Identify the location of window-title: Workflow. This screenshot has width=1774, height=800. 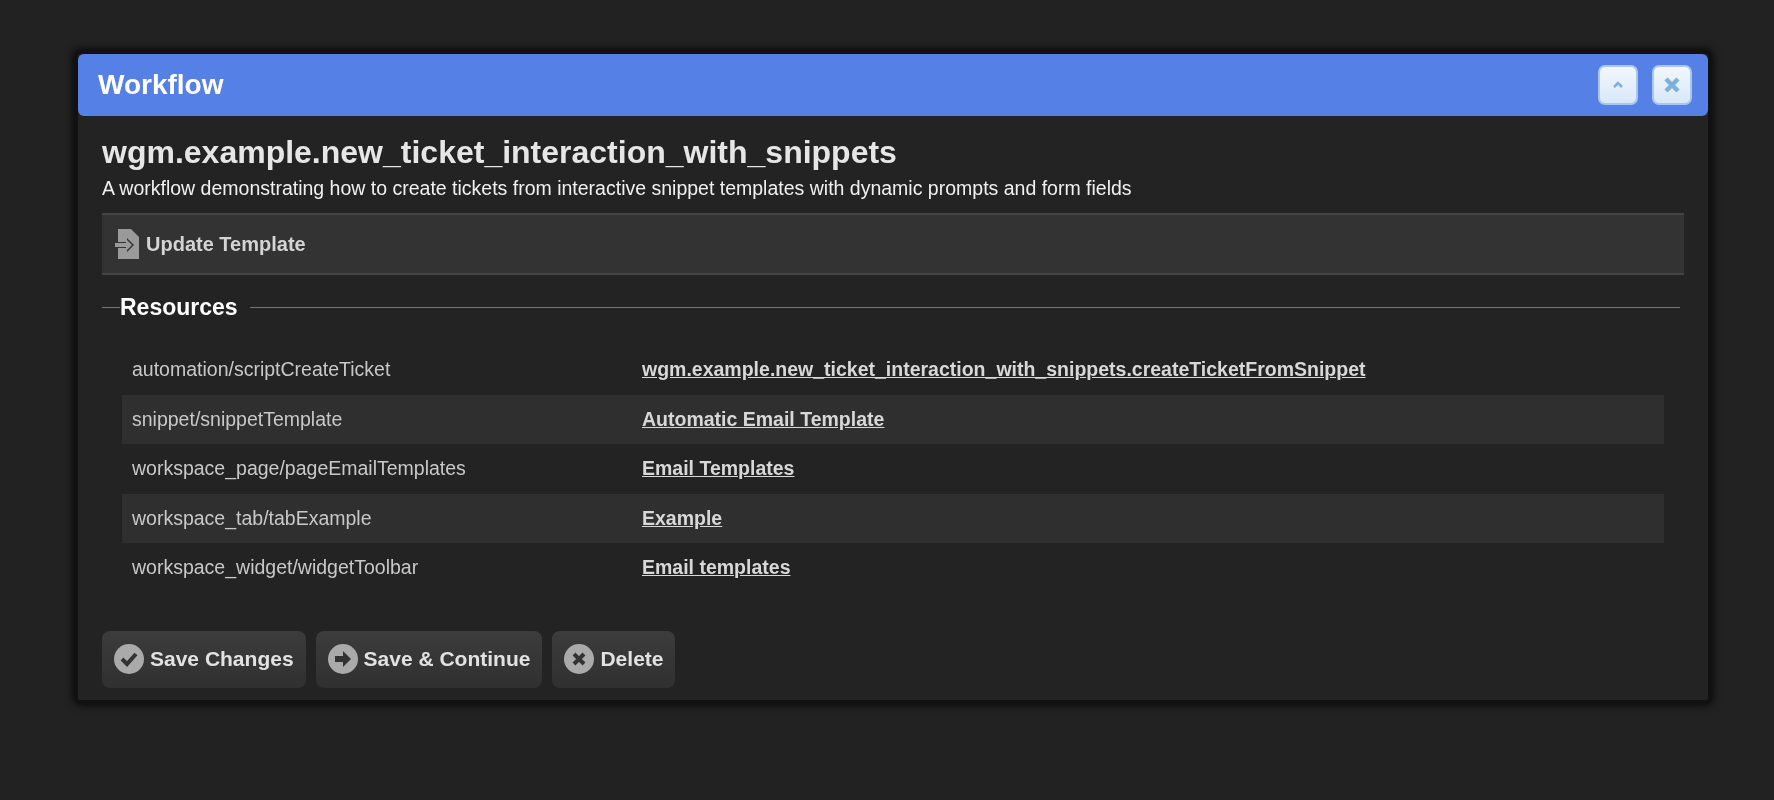
(161, 85).